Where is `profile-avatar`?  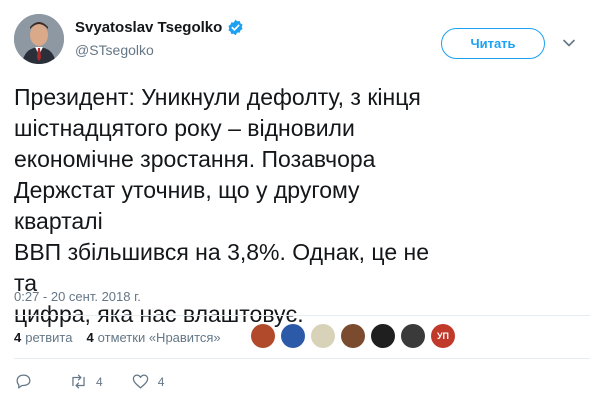 profile-avatar is located at coordinates (39, 39).